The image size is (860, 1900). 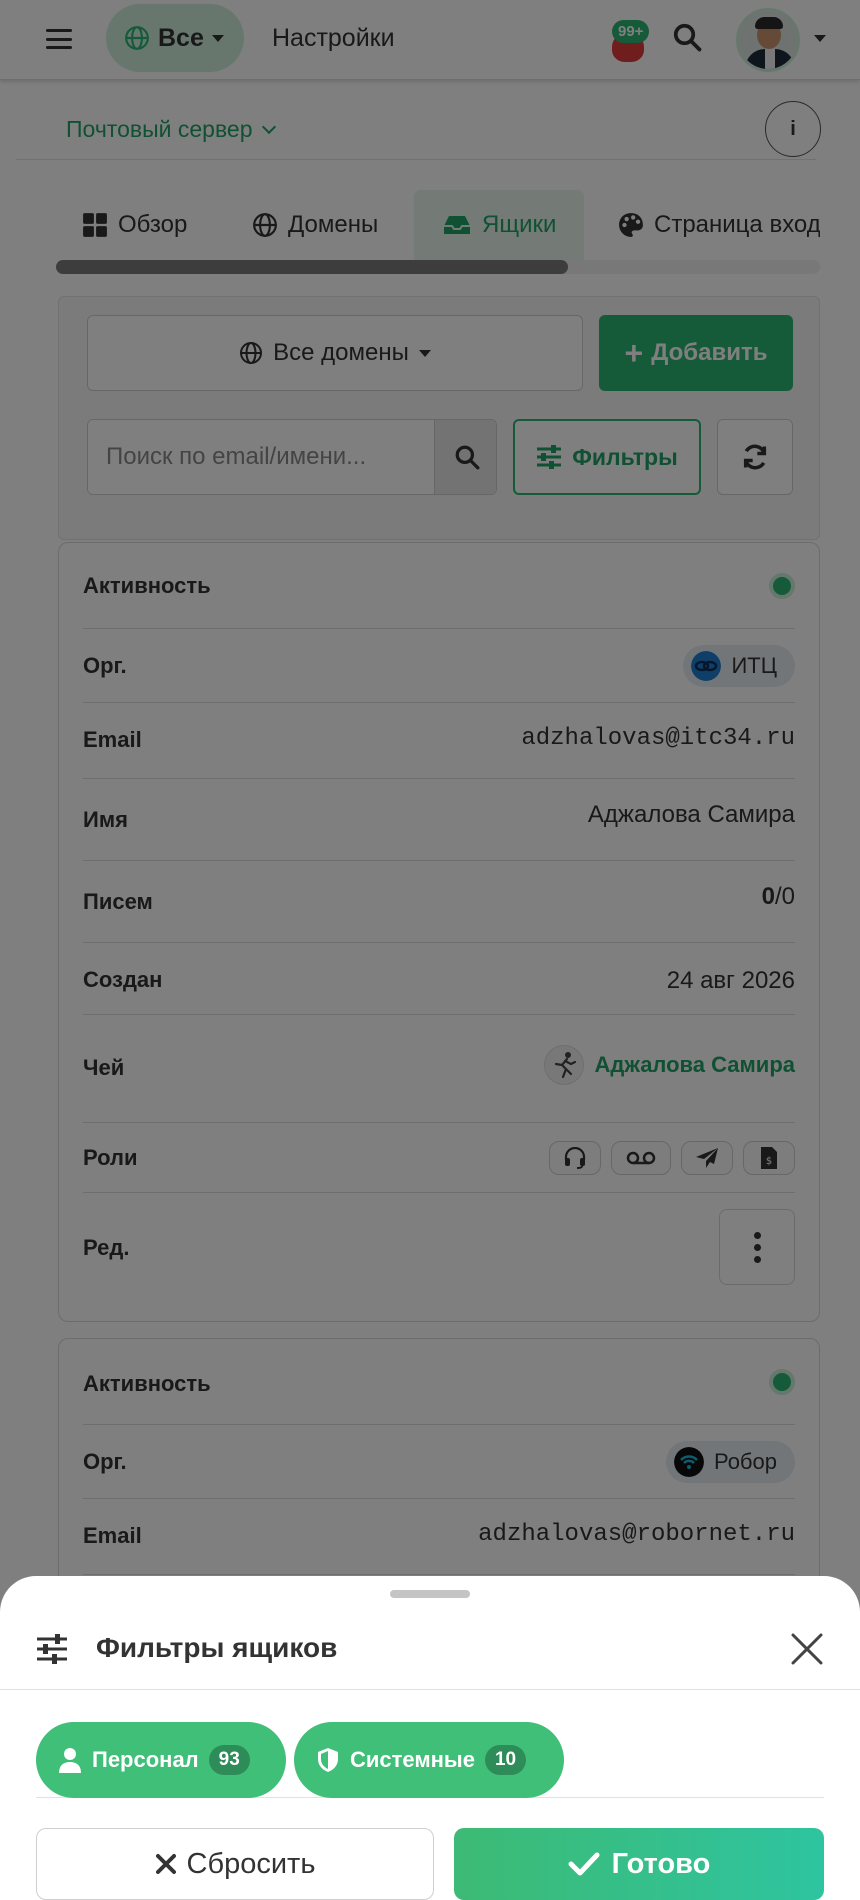 What do you see at coordinates (412, 1759) in the screenshot?
I see `chip-label: Системные` at bounding box center [412, 1759].